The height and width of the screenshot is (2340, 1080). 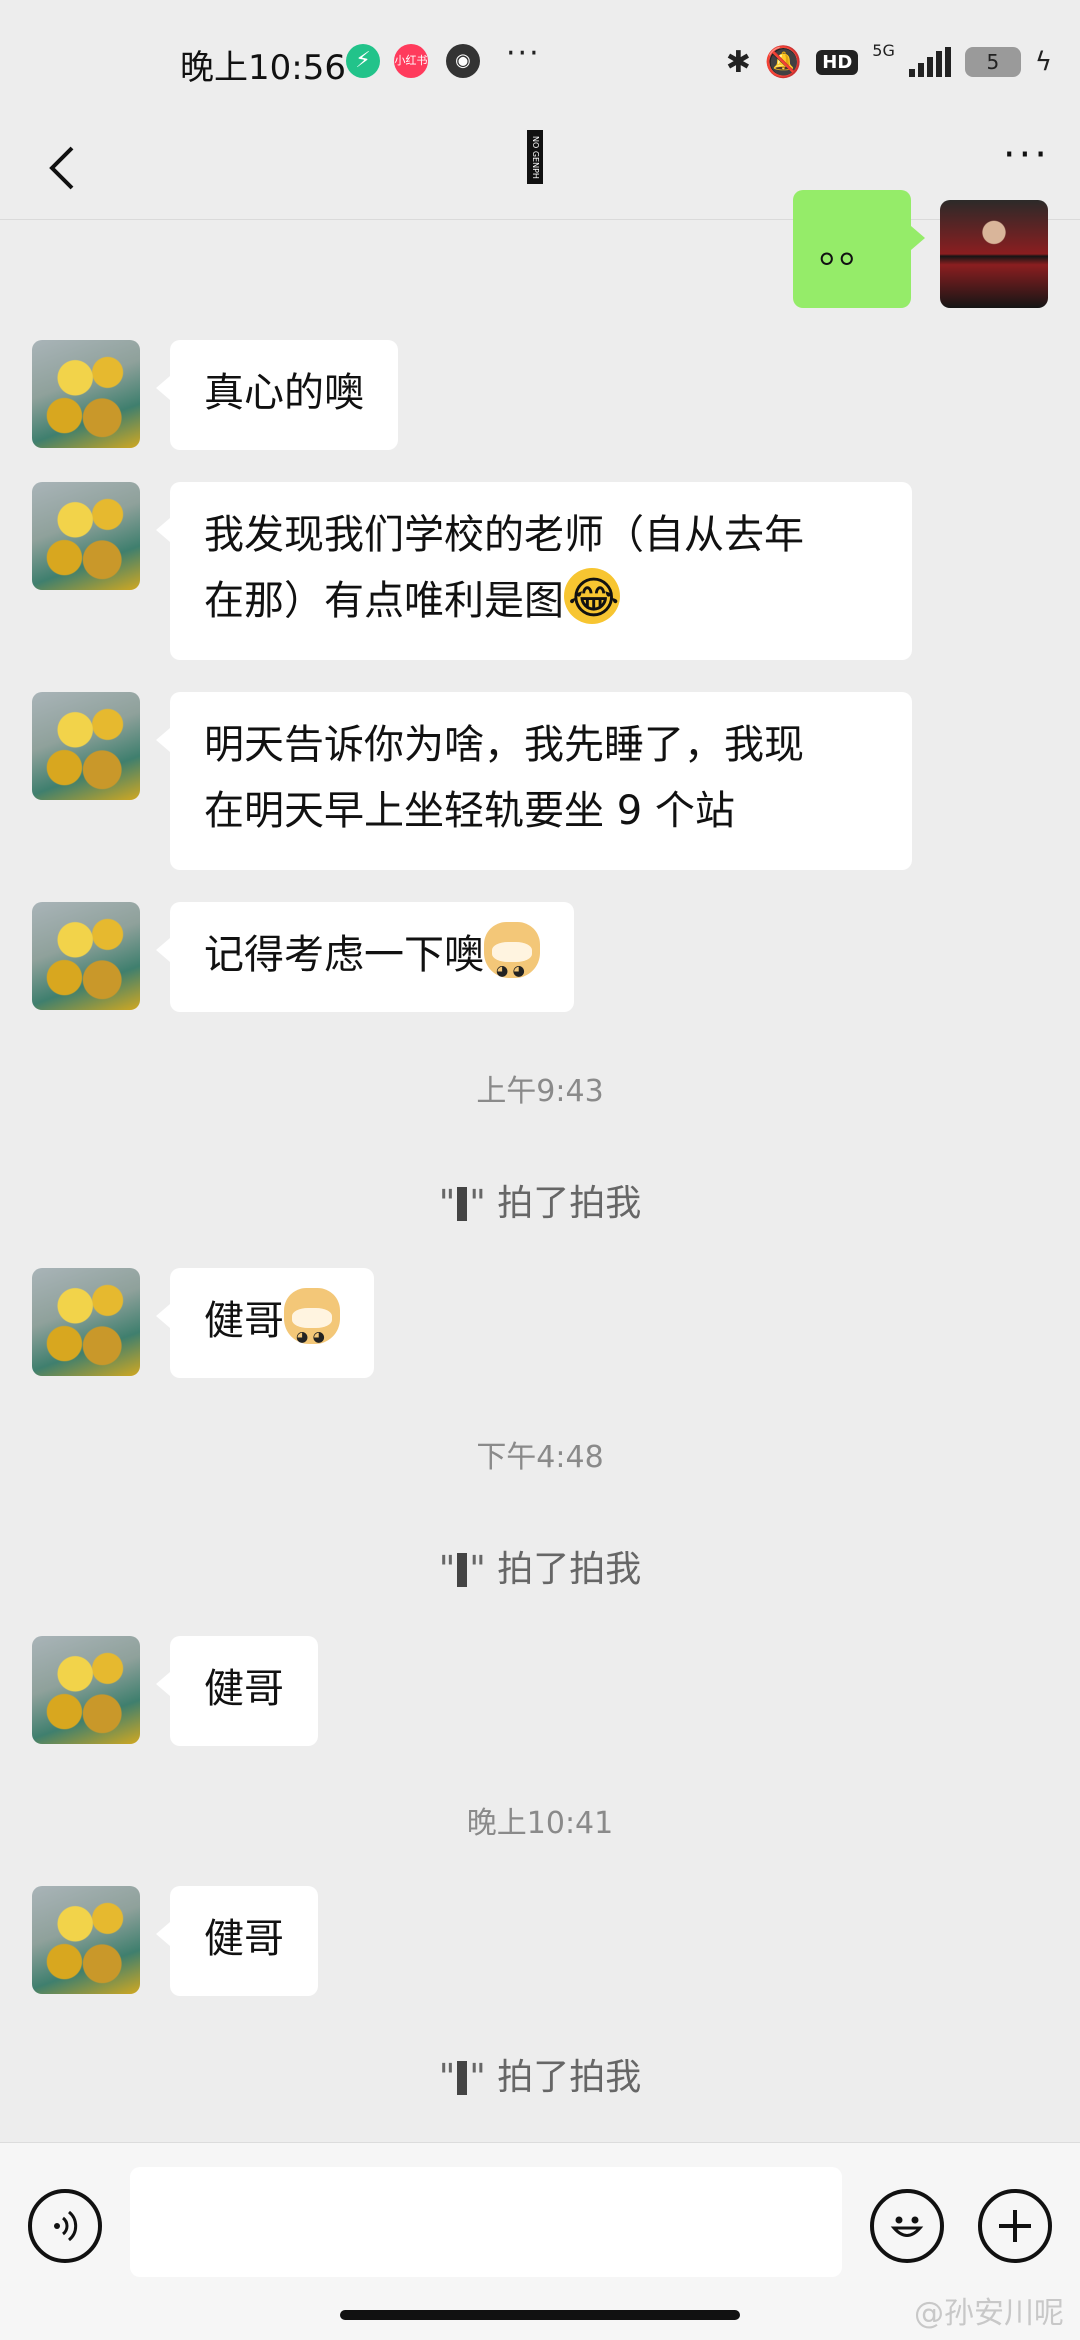 What do you see at coordinates (541, 600) in the screenshot?
I see `message-text-line: 在那）有点唯利是图` at bounding box center [541, 600].